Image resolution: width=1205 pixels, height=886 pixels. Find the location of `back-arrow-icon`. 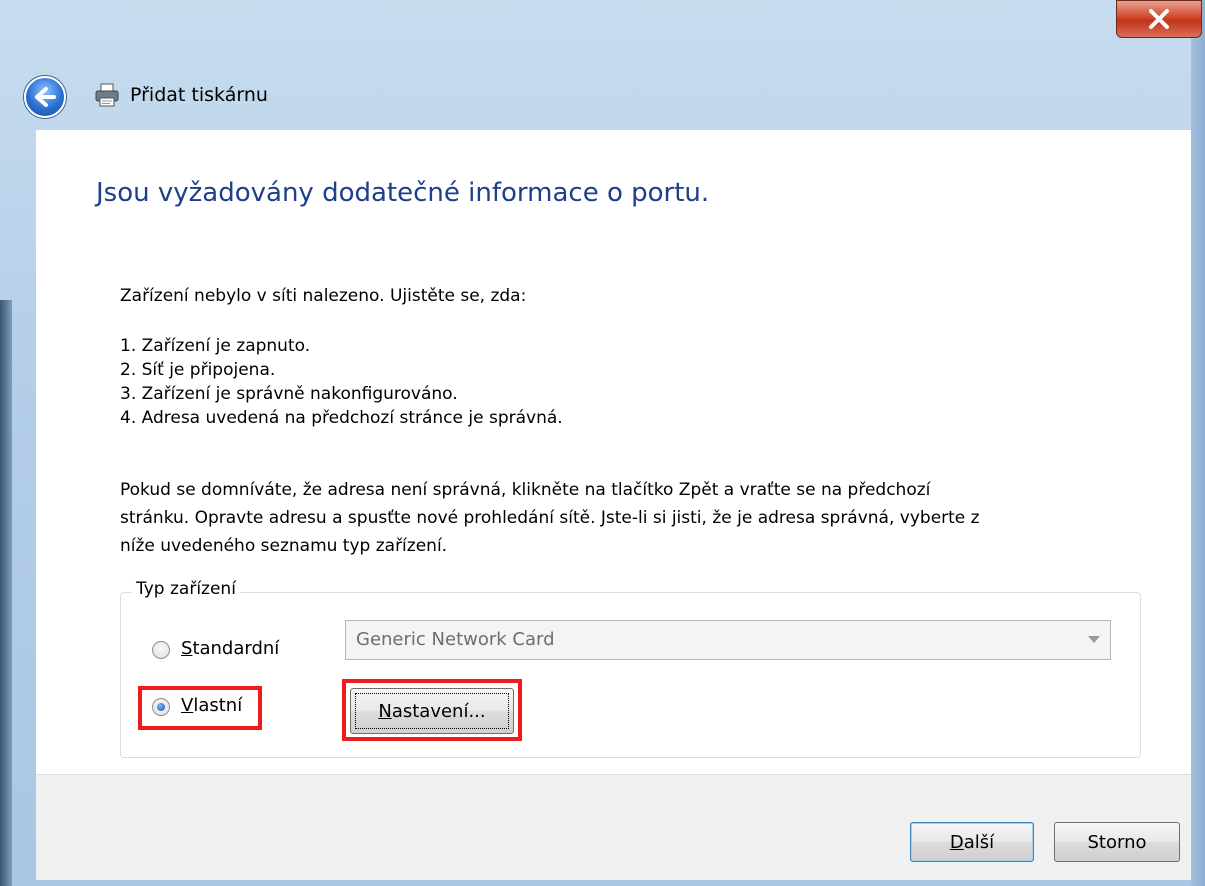

back-arrow-icon is located at coordinates (45, 97).